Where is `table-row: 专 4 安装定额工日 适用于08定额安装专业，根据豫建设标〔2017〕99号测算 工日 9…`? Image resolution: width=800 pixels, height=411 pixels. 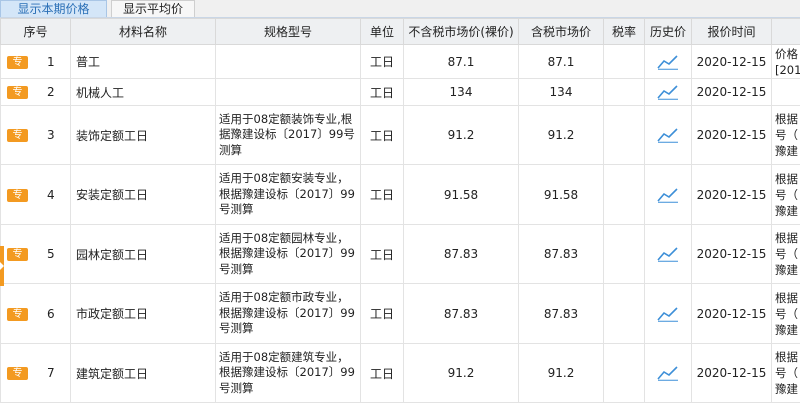
table-row: 专 4 安装定额工日 适用于08定额安装专业，根据豫建设标〔2017〕99号测算 工日 9… is located at coordinates (400, 194).